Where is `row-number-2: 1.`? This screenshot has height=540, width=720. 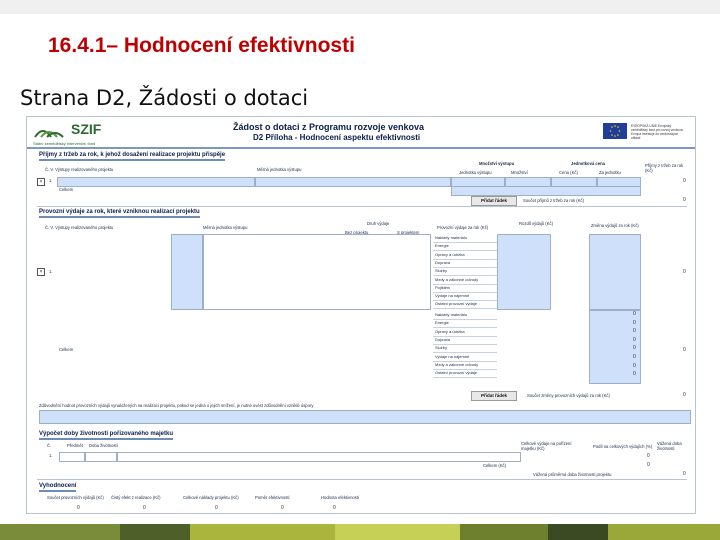 row-number-2: 1. is located at coordinates (51, 271).